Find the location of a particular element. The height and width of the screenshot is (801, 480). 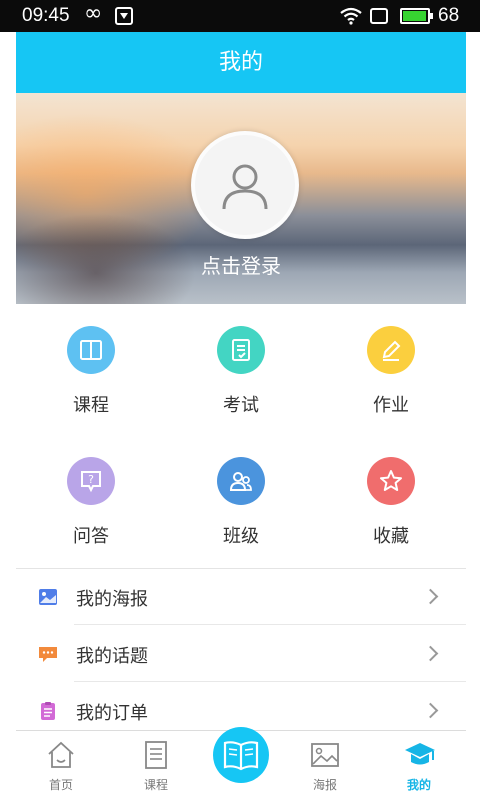

grid-item-label: 考试 is located at coordinates (241, 405).